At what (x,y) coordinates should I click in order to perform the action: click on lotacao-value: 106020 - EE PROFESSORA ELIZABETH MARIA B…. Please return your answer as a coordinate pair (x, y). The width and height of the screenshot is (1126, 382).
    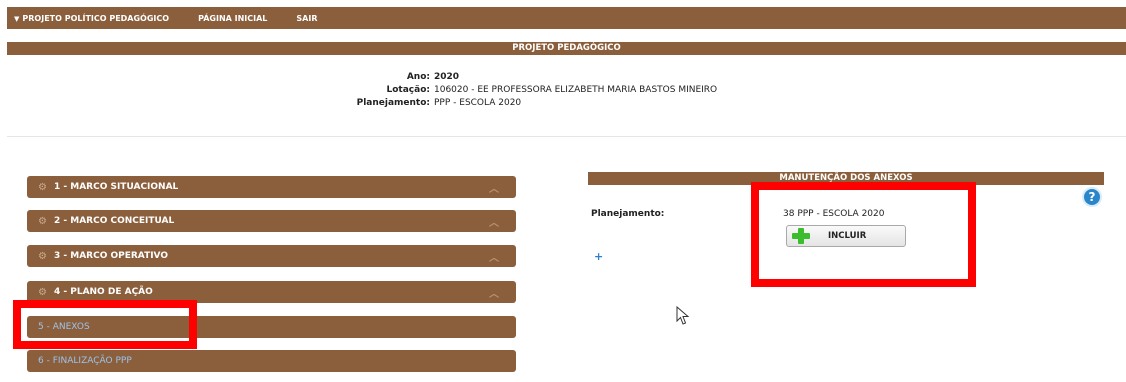
    Looking at the image, I should click on (576, 90).